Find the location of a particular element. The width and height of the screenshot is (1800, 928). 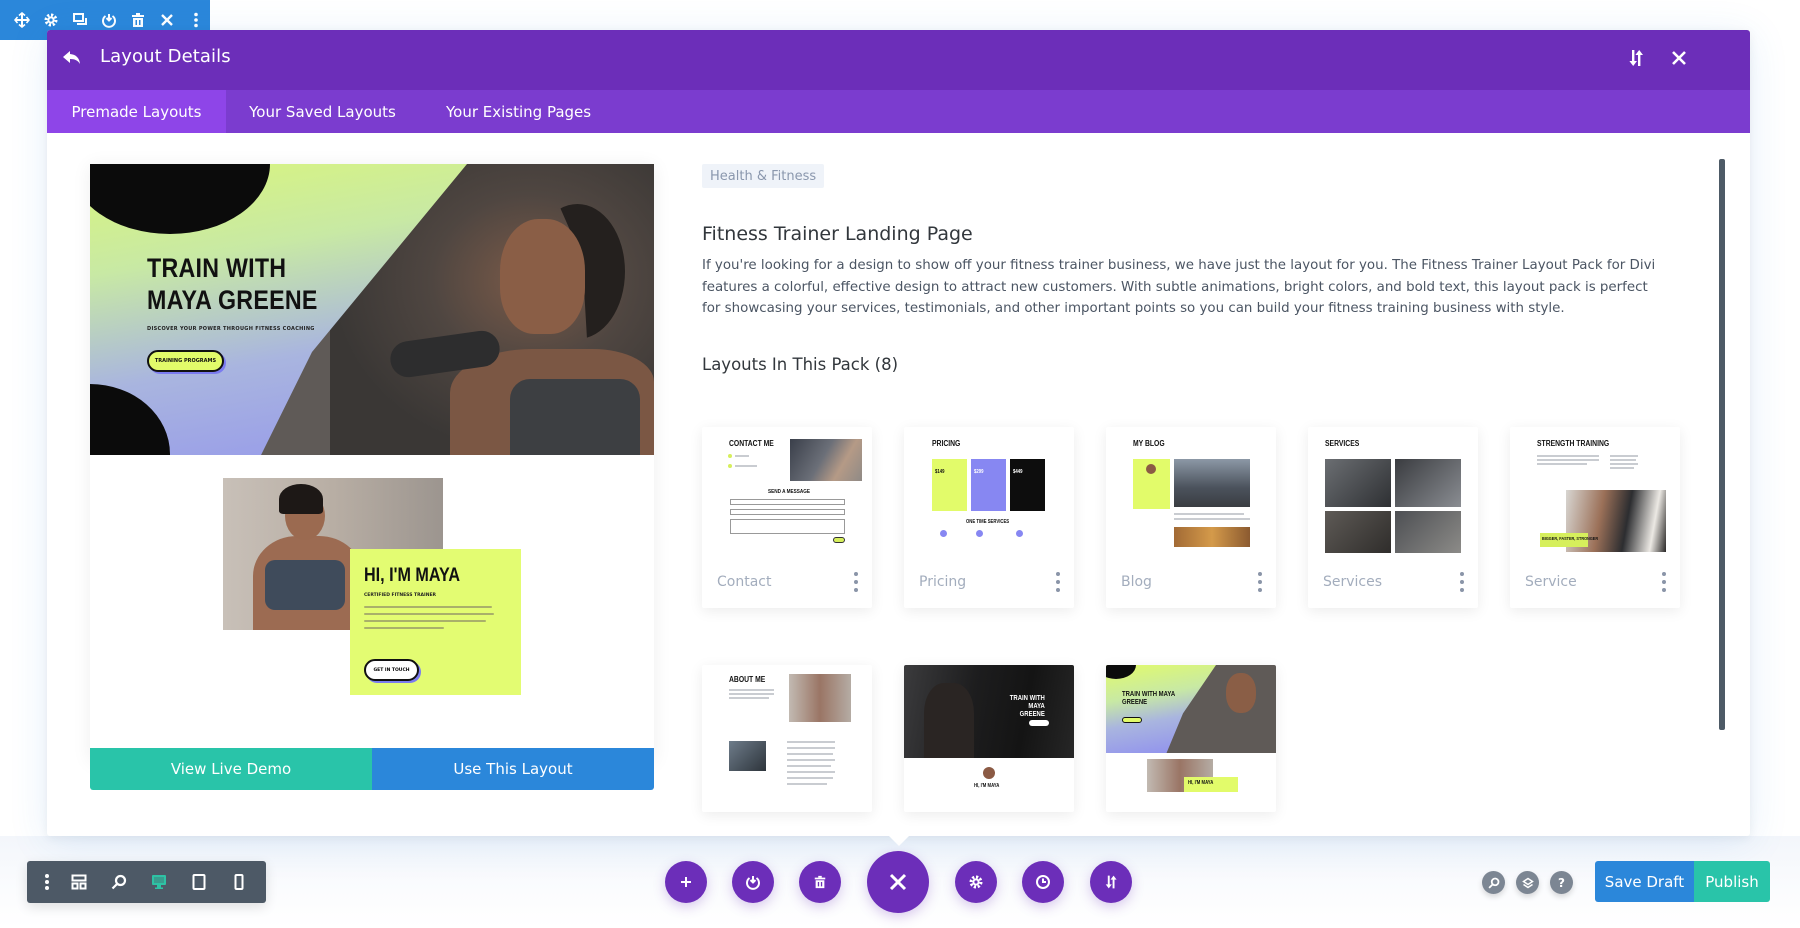

modal-title: Layout Details is located at coordinates (165, 56).